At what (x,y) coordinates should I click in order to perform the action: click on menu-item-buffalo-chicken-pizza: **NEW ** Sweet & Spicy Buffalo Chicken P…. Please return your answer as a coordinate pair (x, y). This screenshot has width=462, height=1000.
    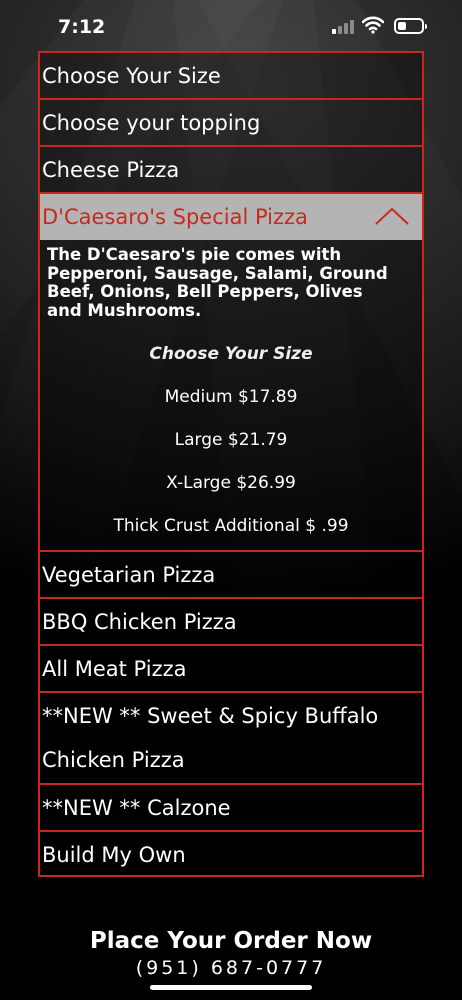
    Looking at the image, I should click on (231, 739).